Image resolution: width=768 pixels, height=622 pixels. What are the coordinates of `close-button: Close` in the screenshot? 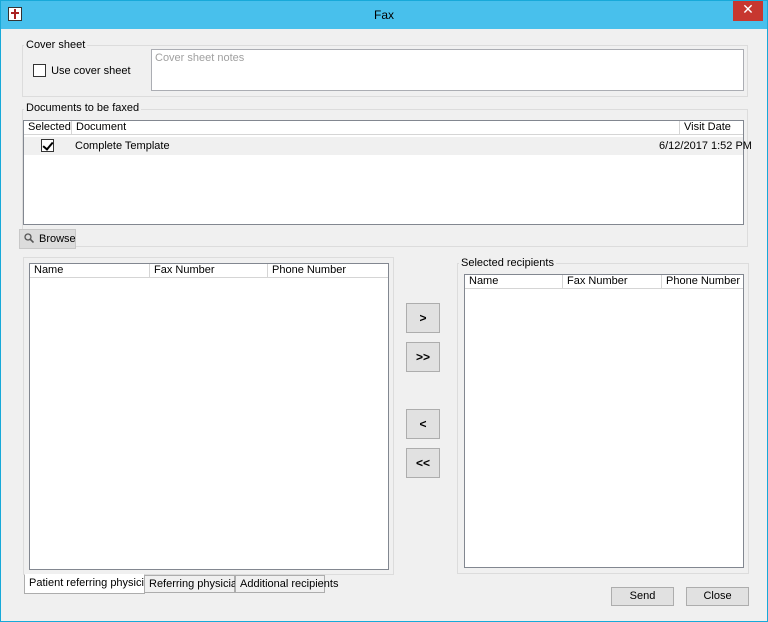 It's located at (717, 596).